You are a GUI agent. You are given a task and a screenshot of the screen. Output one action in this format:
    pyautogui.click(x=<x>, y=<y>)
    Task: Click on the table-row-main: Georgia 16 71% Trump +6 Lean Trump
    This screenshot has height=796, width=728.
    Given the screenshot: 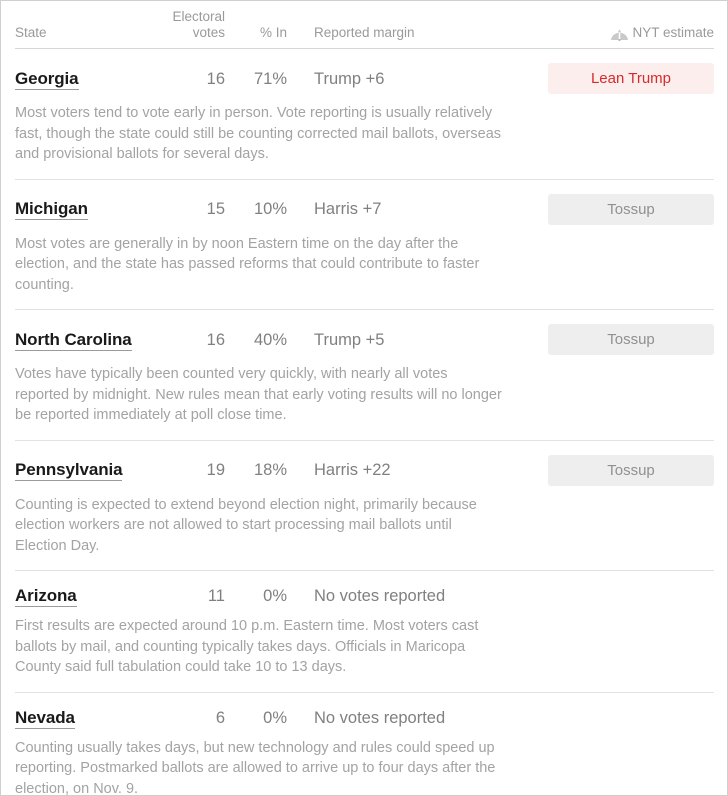 What is the action you would take?
    pyautogui.click(x=364, y=71)
    